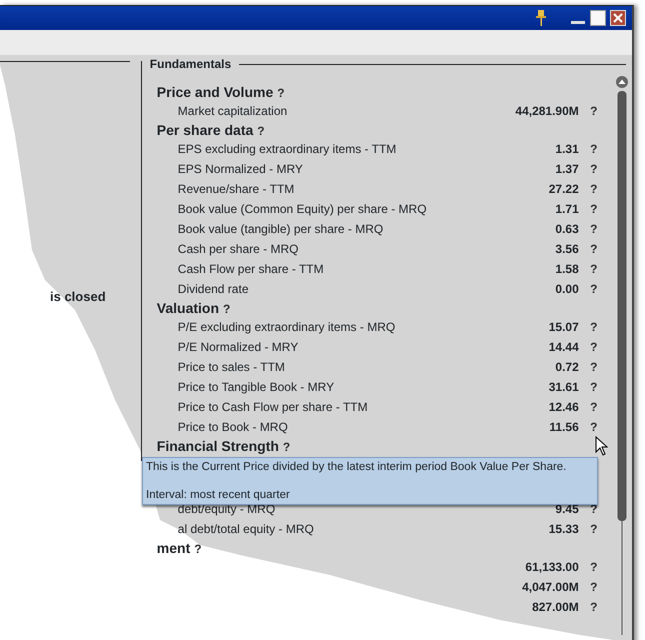  I want to click on field-label: Book value (tangible) per share - MRQ, so click(280, 229).